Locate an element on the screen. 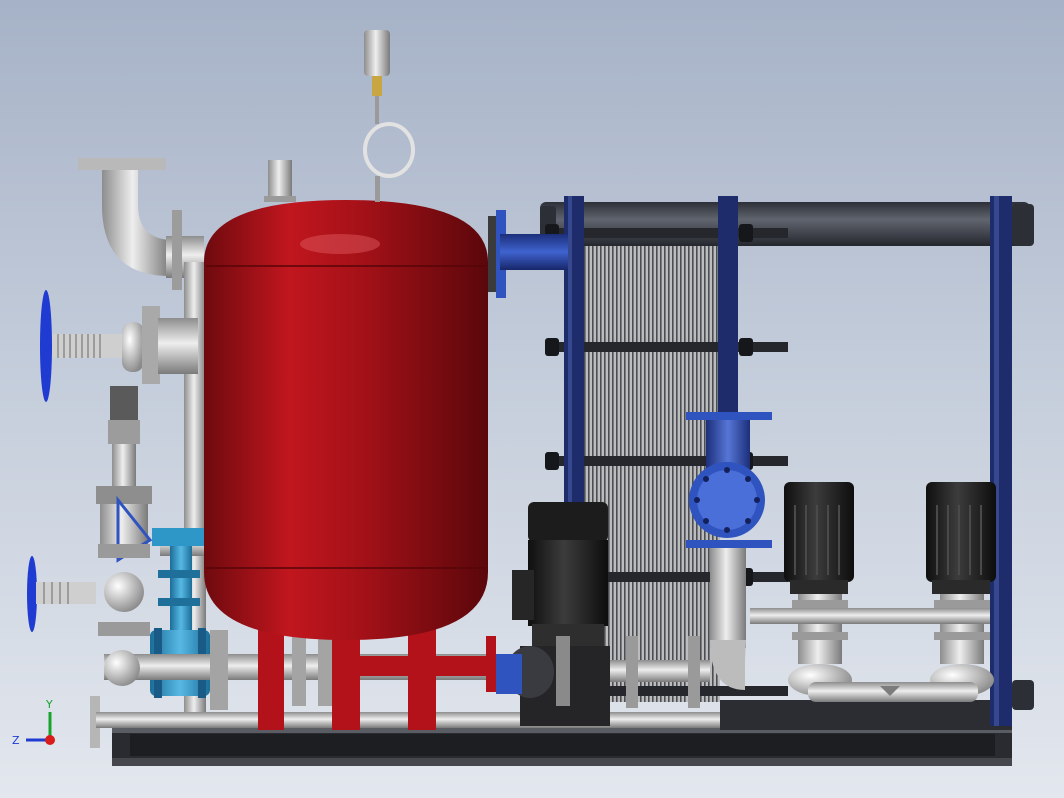 The image size is (1064, 798). support-column is located at coordinates (1001, 461).